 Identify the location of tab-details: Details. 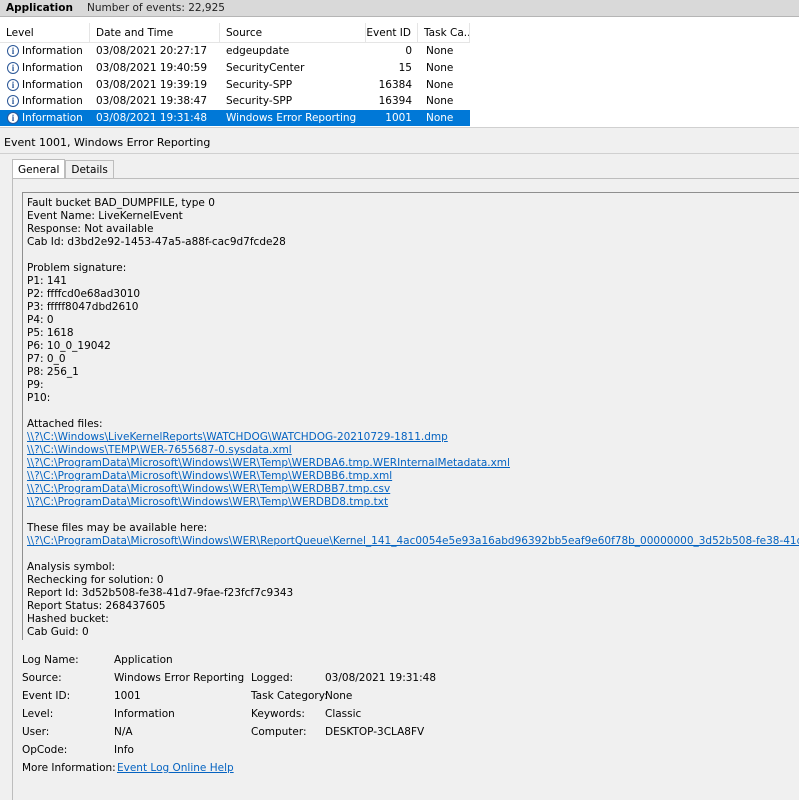
(89, 169).